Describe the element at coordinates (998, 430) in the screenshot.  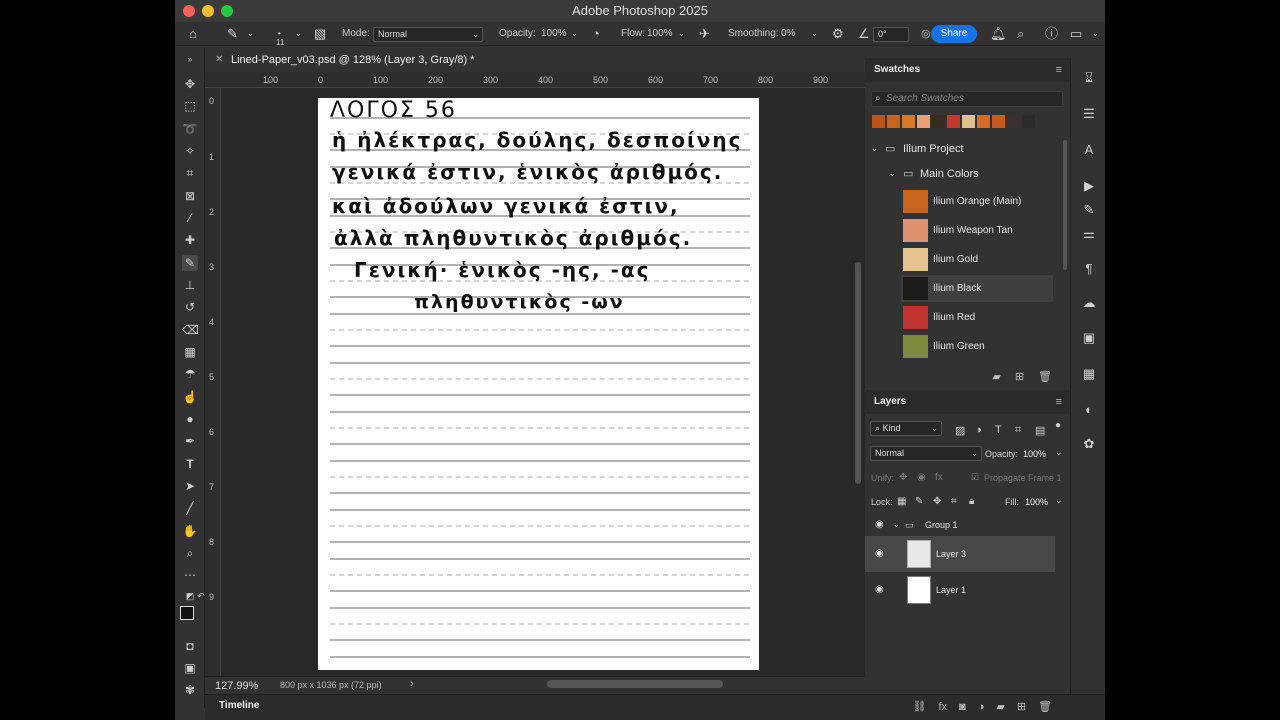
I see `type-filter-icon: T` at that location.